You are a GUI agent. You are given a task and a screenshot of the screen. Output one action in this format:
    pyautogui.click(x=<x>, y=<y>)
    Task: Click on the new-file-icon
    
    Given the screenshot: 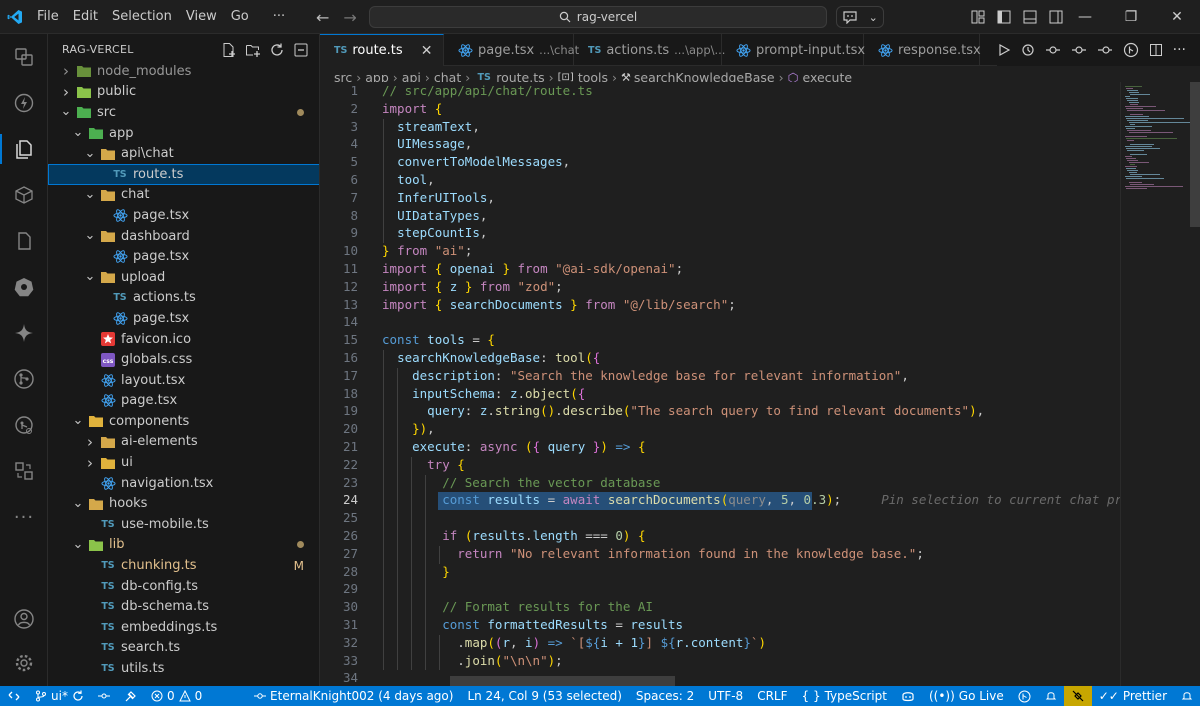 What is the action you would take?
    pyautogui.click(x=229, y=50)
    